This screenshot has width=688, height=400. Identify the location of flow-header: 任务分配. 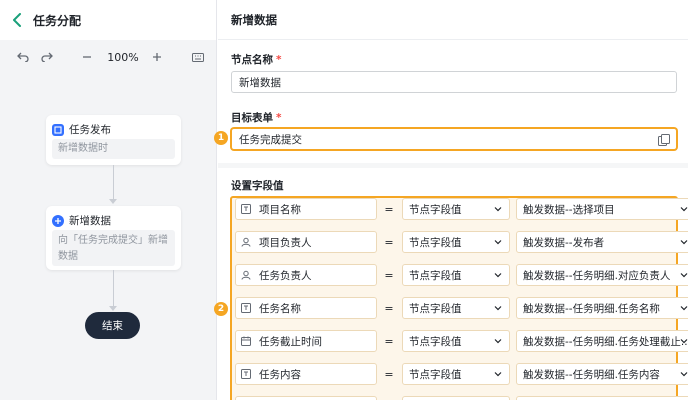
(108, 20).